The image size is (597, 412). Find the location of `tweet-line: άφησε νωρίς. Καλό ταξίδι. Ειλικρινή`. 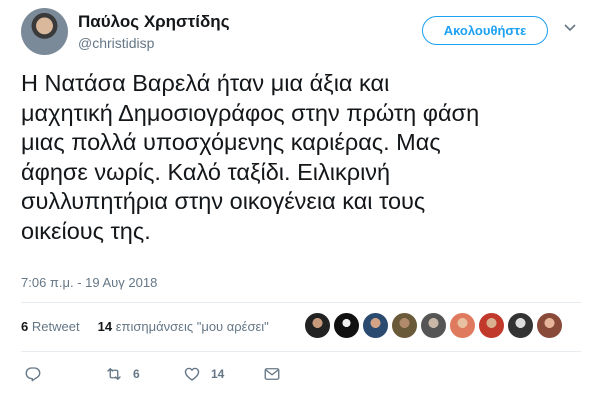

tweet-line: άφησε νωρίς. Καλό ταξίδι. Ειλικρινή is located at coordinates (206, 171).